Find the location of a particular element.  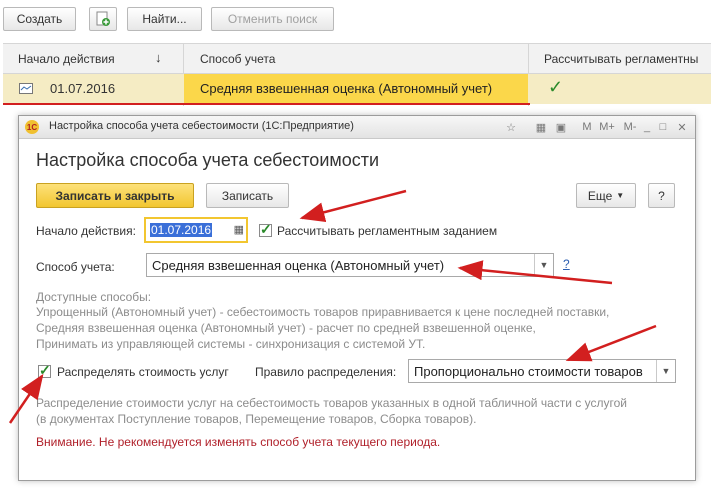

arrow-to-method-select is located at coordinates (535, 272).